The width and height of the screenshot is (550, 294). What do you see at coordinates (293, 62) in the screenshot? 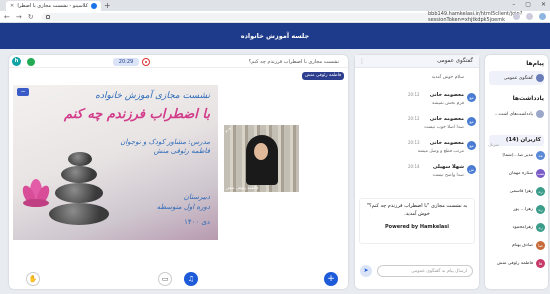
I see `presentation-title: نشست مجازی با اضطراب فرزندم چه کنم؟` at bounding box center [293, 62].